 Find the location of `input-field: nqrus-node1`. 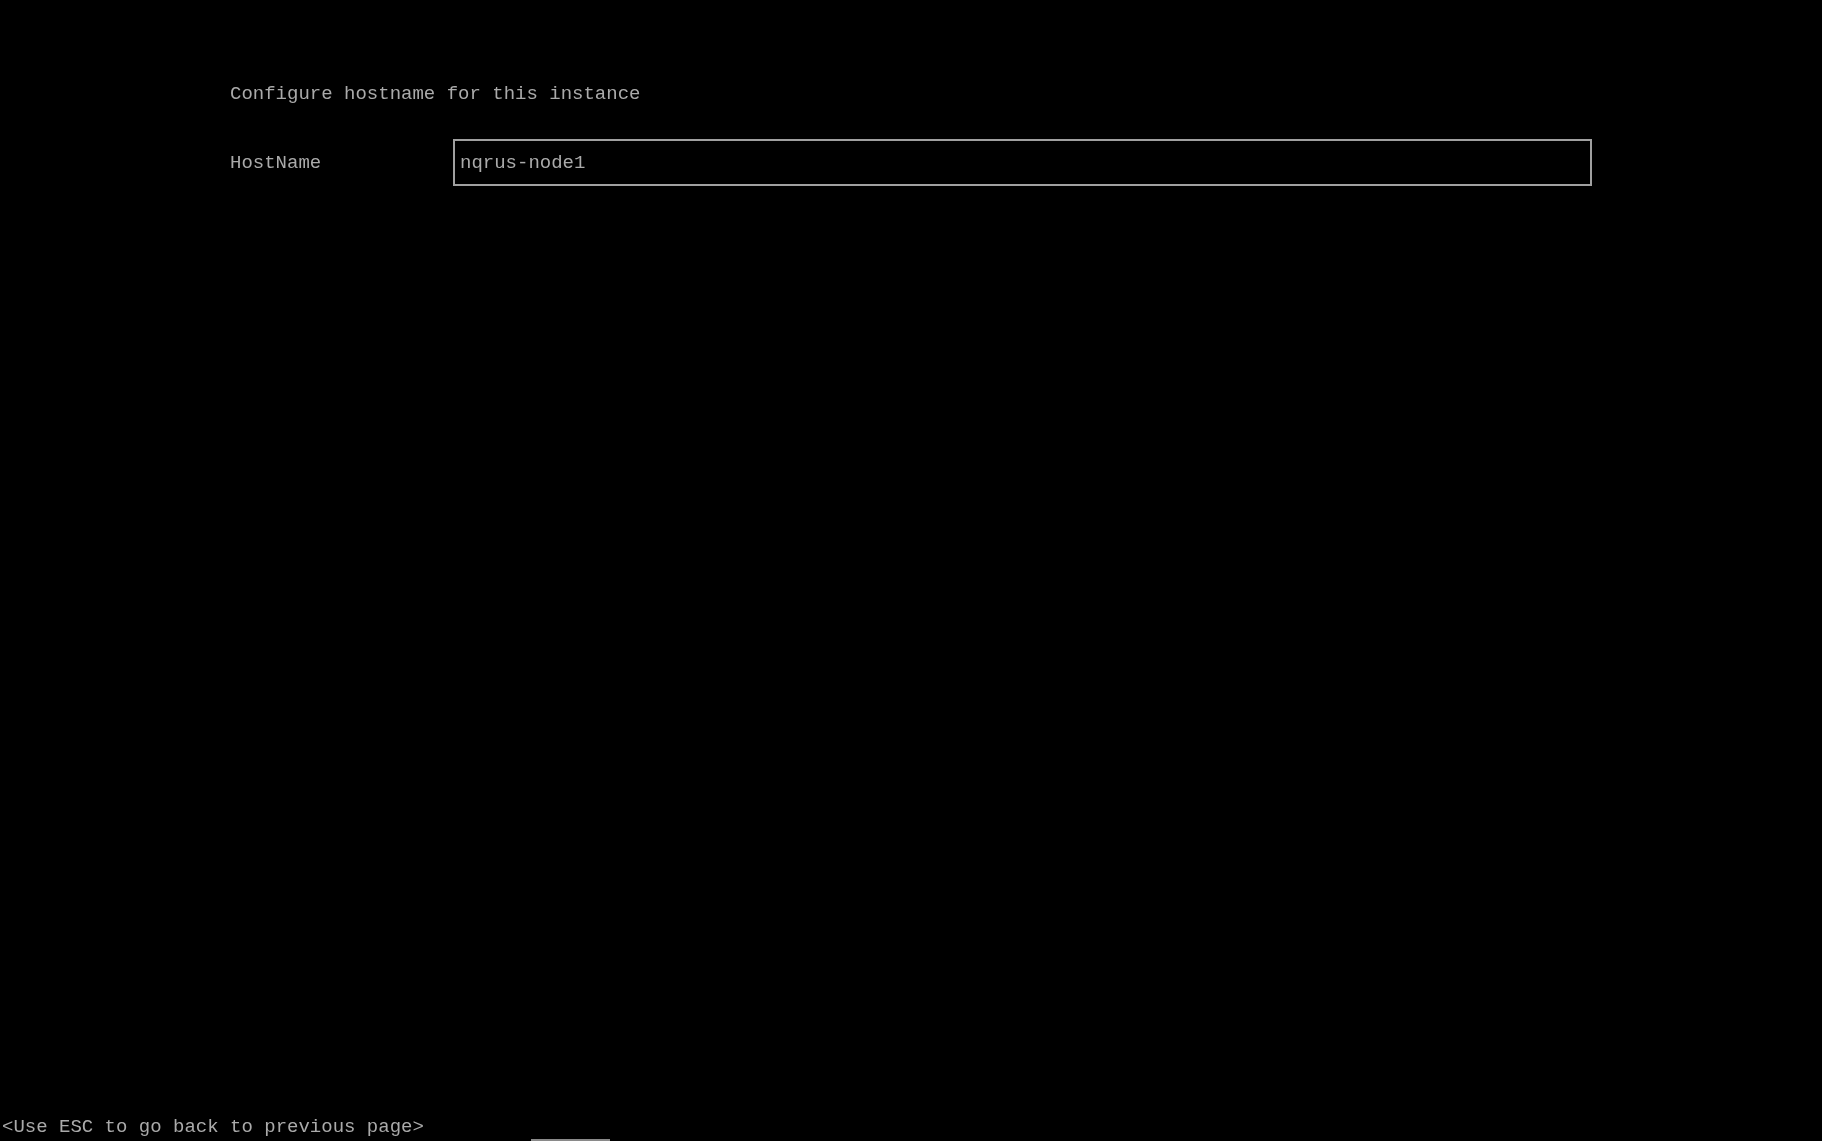

input-field: nqrus-node1 is located at coordinates (1022, 162).